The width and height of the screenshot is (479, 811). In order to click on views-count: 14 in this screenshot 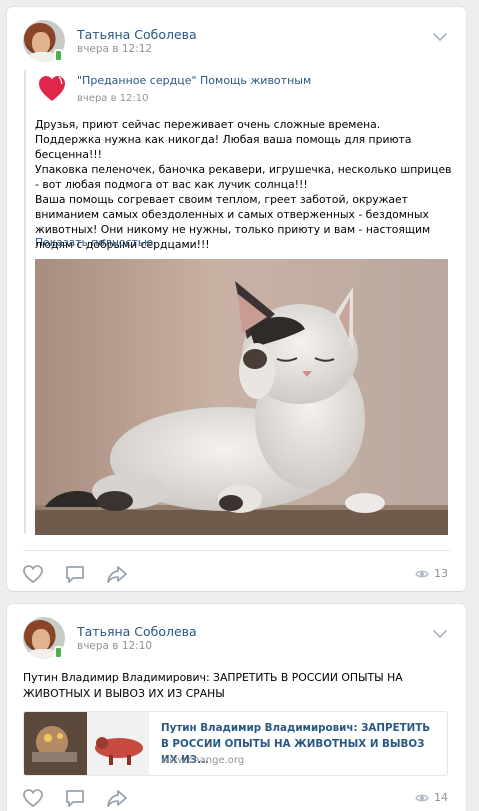, I will do `click(441, 797)`.